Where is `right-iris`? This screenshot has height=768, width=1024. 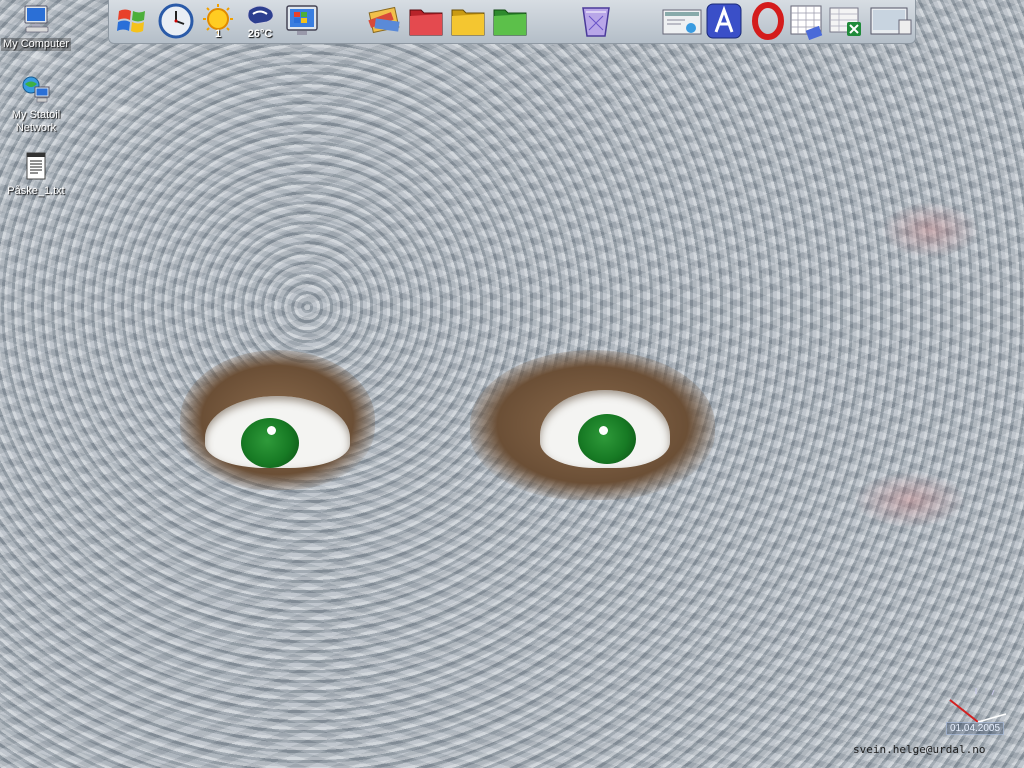
right-iris is located at coordinates (607, 439).